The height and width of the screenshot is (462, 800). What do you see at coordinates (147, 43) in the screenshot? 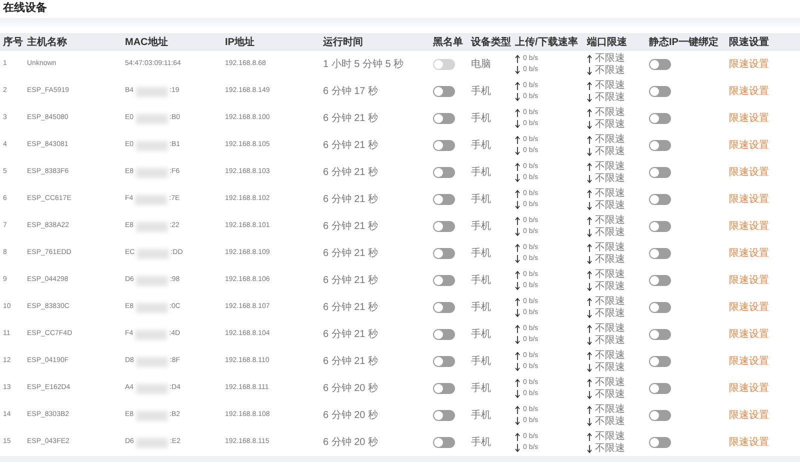
I see `column-header: MAC地址` at bounding box center [147, 43].